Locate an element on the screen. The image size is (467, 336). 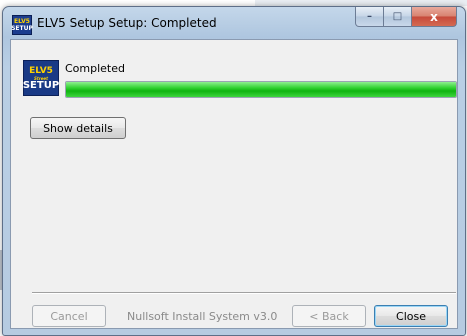
show-details-button: Show details is located at coordinates (78, 128).